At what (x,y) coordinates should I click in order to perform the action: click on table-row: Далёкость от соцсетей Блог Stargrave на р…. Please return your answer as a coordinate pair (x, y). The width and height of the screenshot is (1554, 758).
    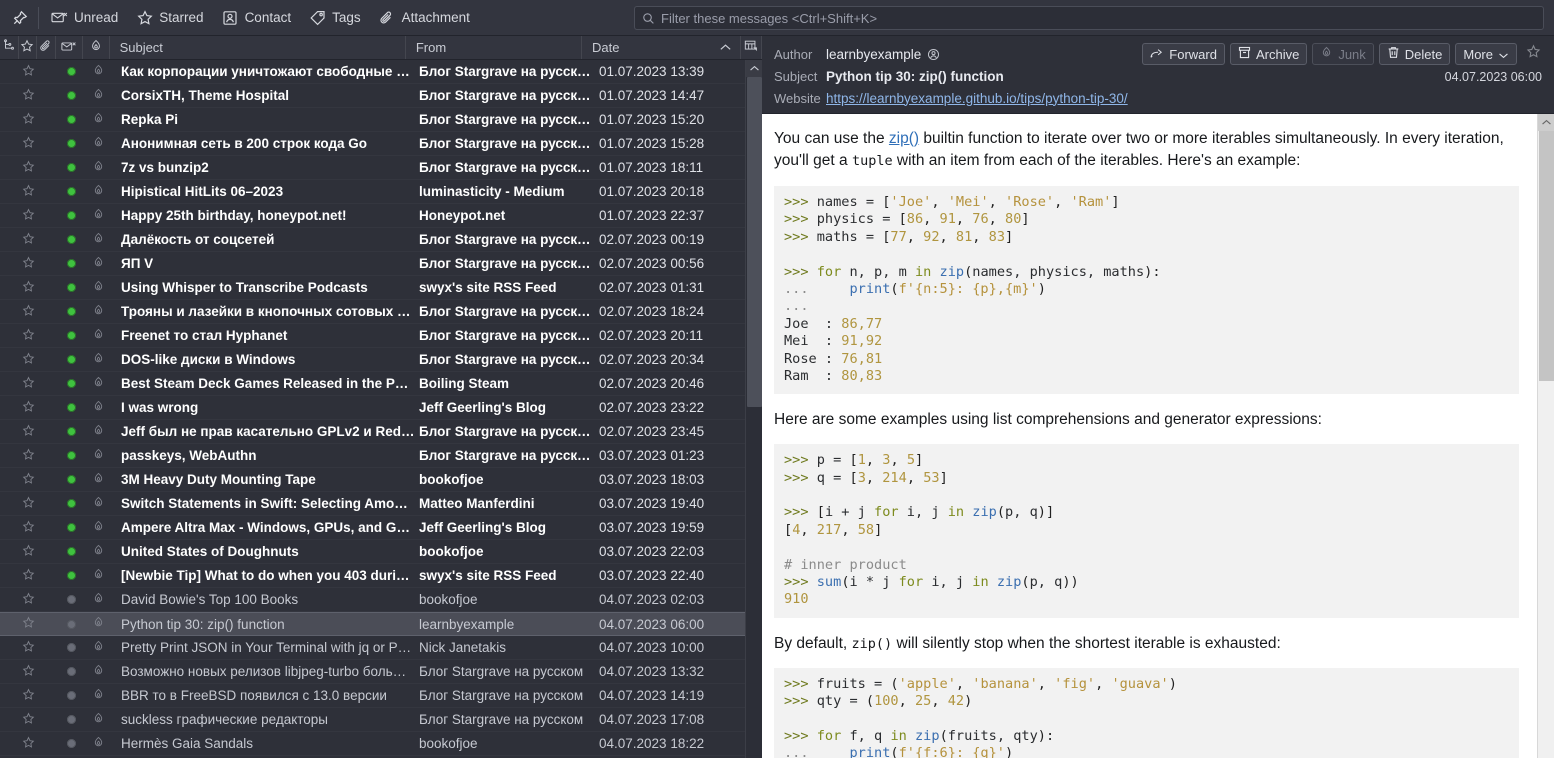
    Looking at the image, I should click on (372, 240).